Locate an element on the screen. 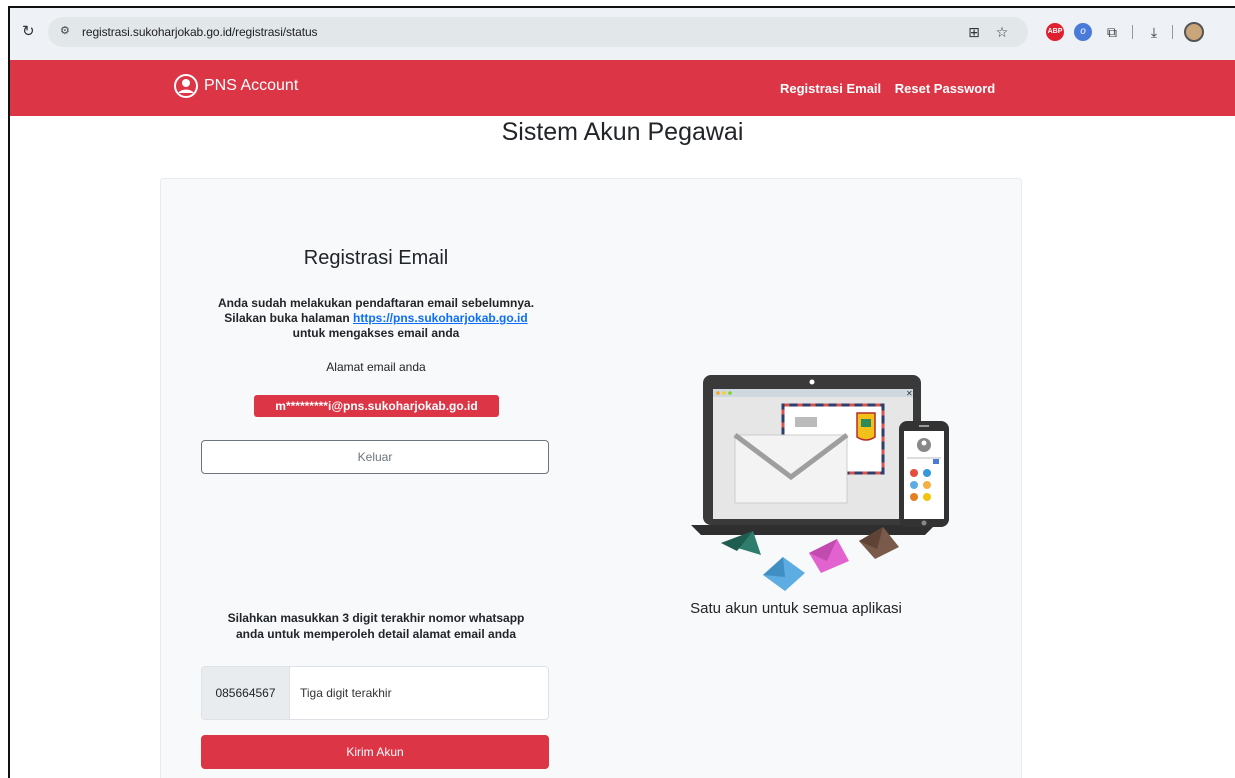 This screenshot has width=1235, height=778. user-circle-icon is located at coordinates (186, 86).